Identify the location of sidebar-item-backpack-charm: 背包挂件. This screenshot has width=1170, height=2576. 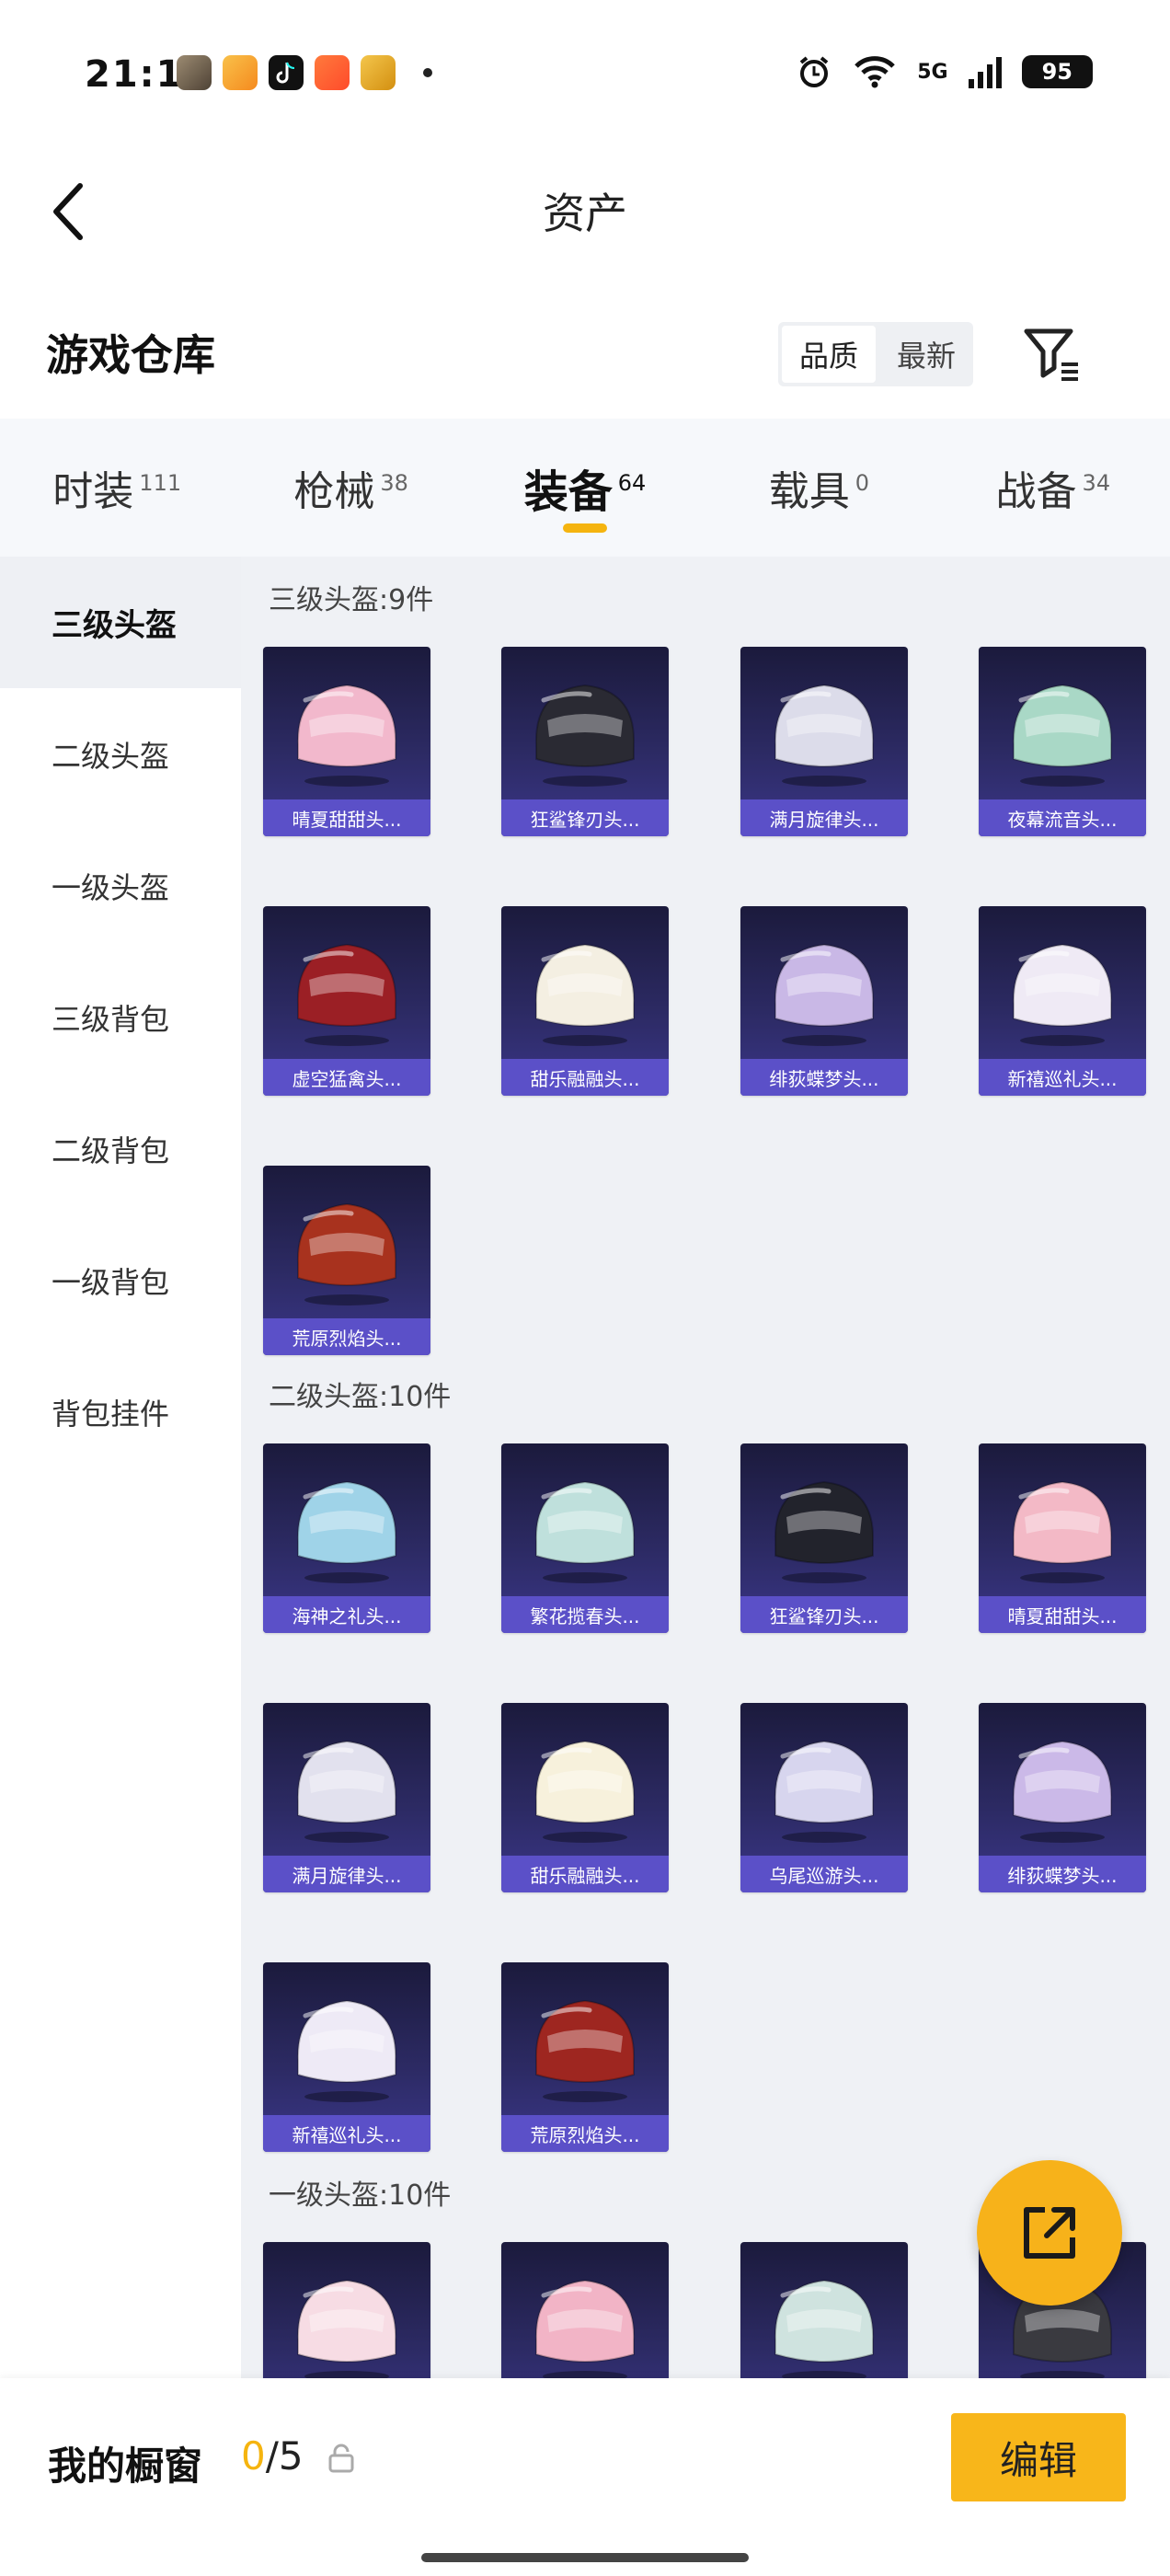
(120, 1412).